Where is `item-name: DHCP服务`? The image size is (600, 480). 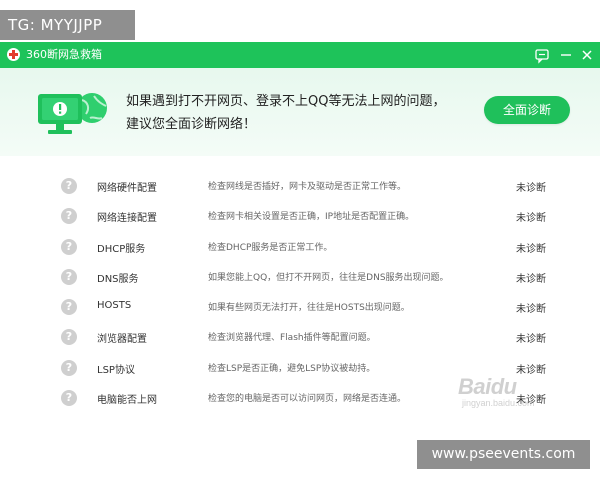
item-name: DHCP服务 is located at coordinates (121, 249).